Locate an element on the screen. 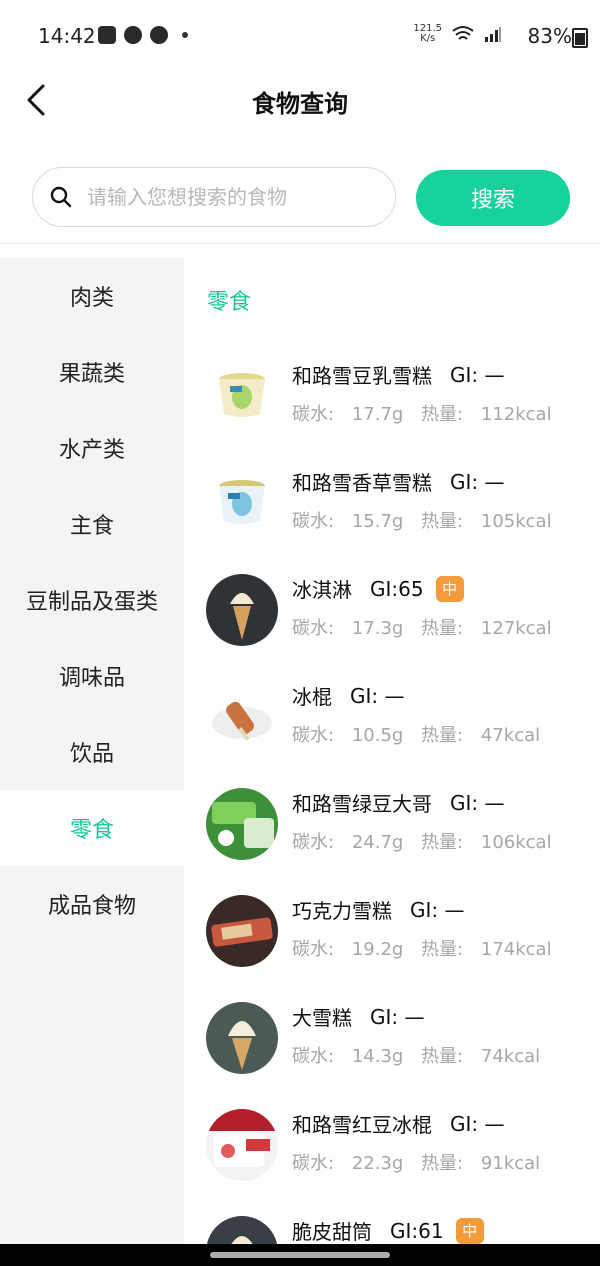  status-indicators: 121.5 K/s is located at coordinates (457, 34).